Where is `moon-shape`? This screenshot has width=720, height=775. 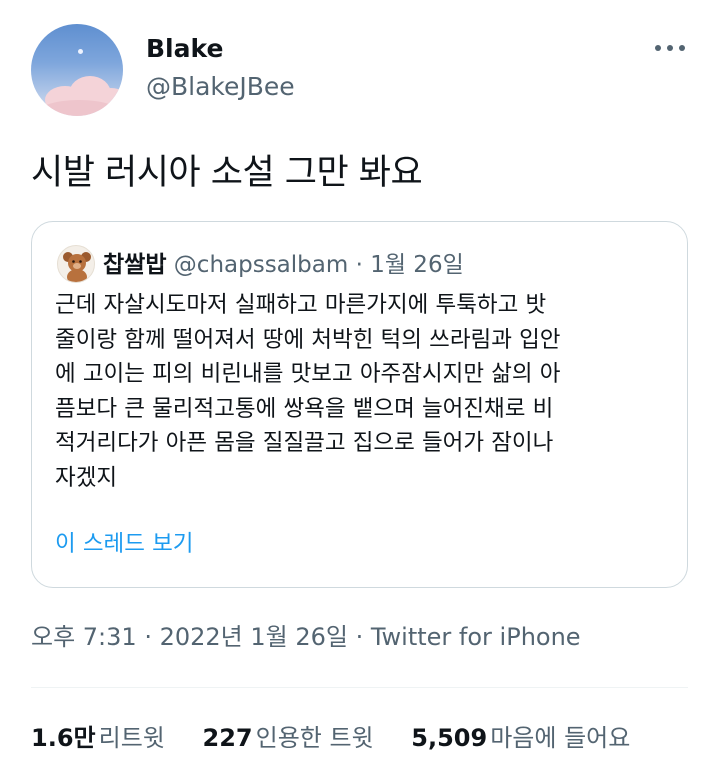 moon-shape is located at coordinates (80, 51).